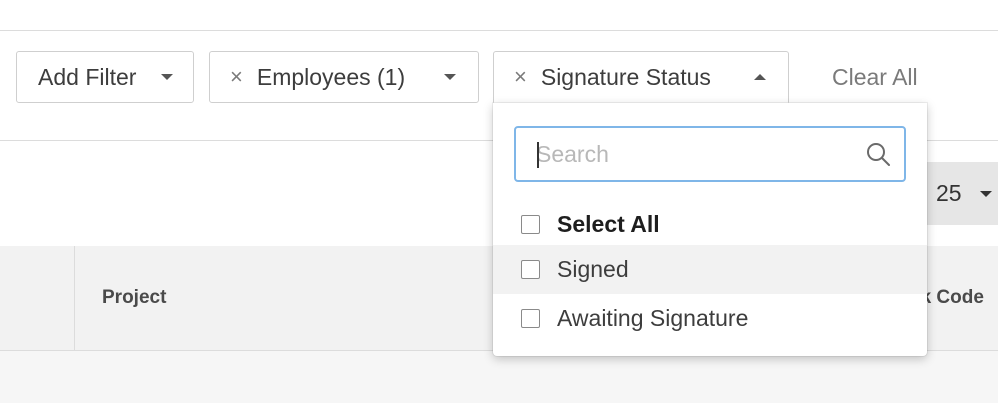 The image size is (998, 403). I want to click on search-input, so click(696, 154).